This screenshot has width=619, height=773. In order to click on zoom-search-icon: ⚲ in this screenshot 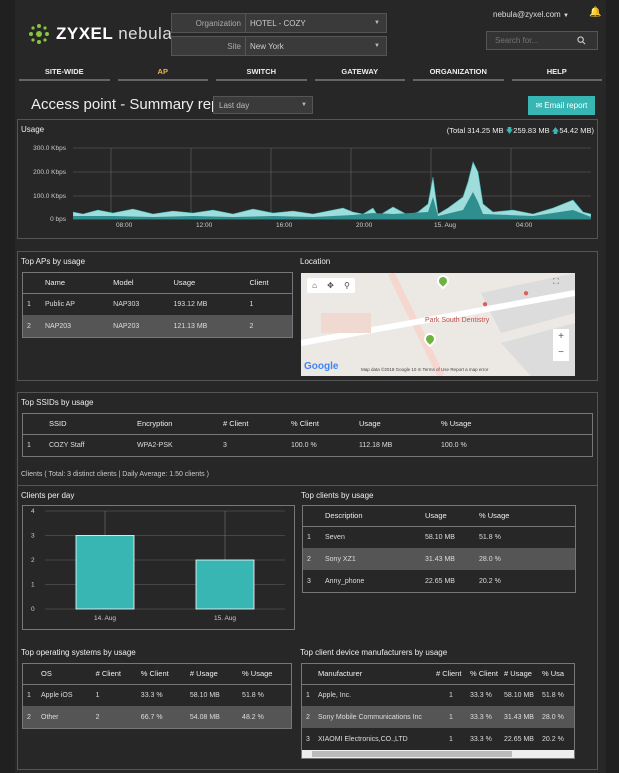, I will do `click(347, 285)`.